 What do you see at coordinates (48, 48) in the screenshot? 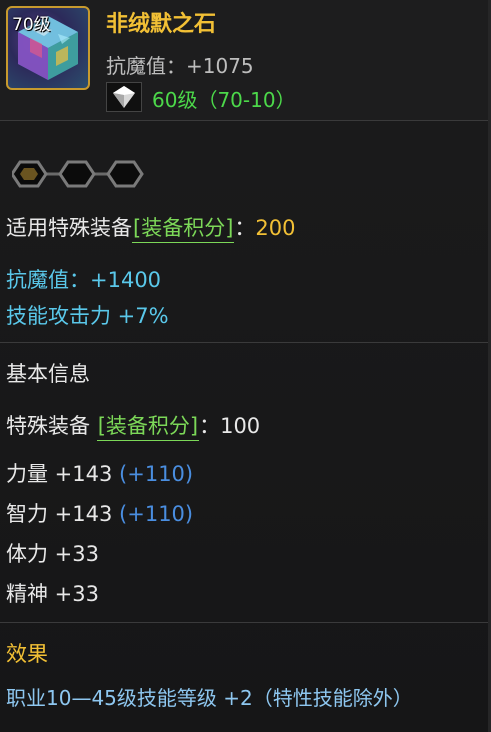
I see `stone-item-icon: 70级` at bounding box center [48, 48].